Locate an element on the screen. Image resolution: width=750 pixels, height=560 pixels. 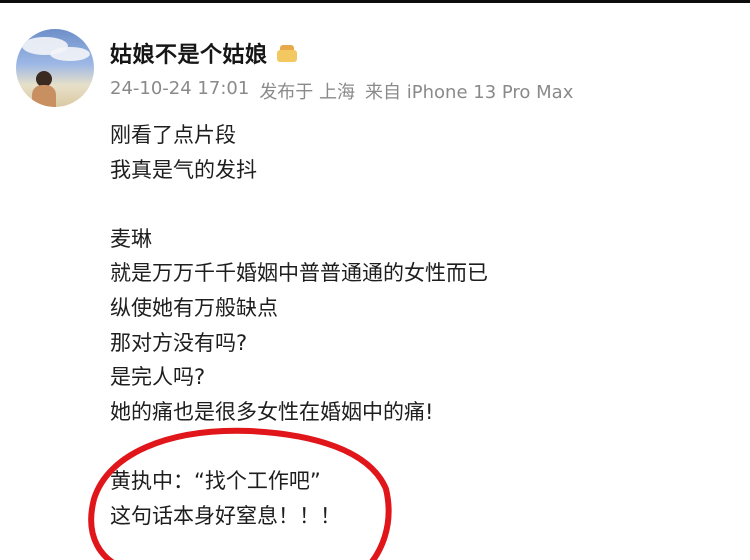
post-datetime: 24-10-24 17:01 is located at coordinates (180, 88).